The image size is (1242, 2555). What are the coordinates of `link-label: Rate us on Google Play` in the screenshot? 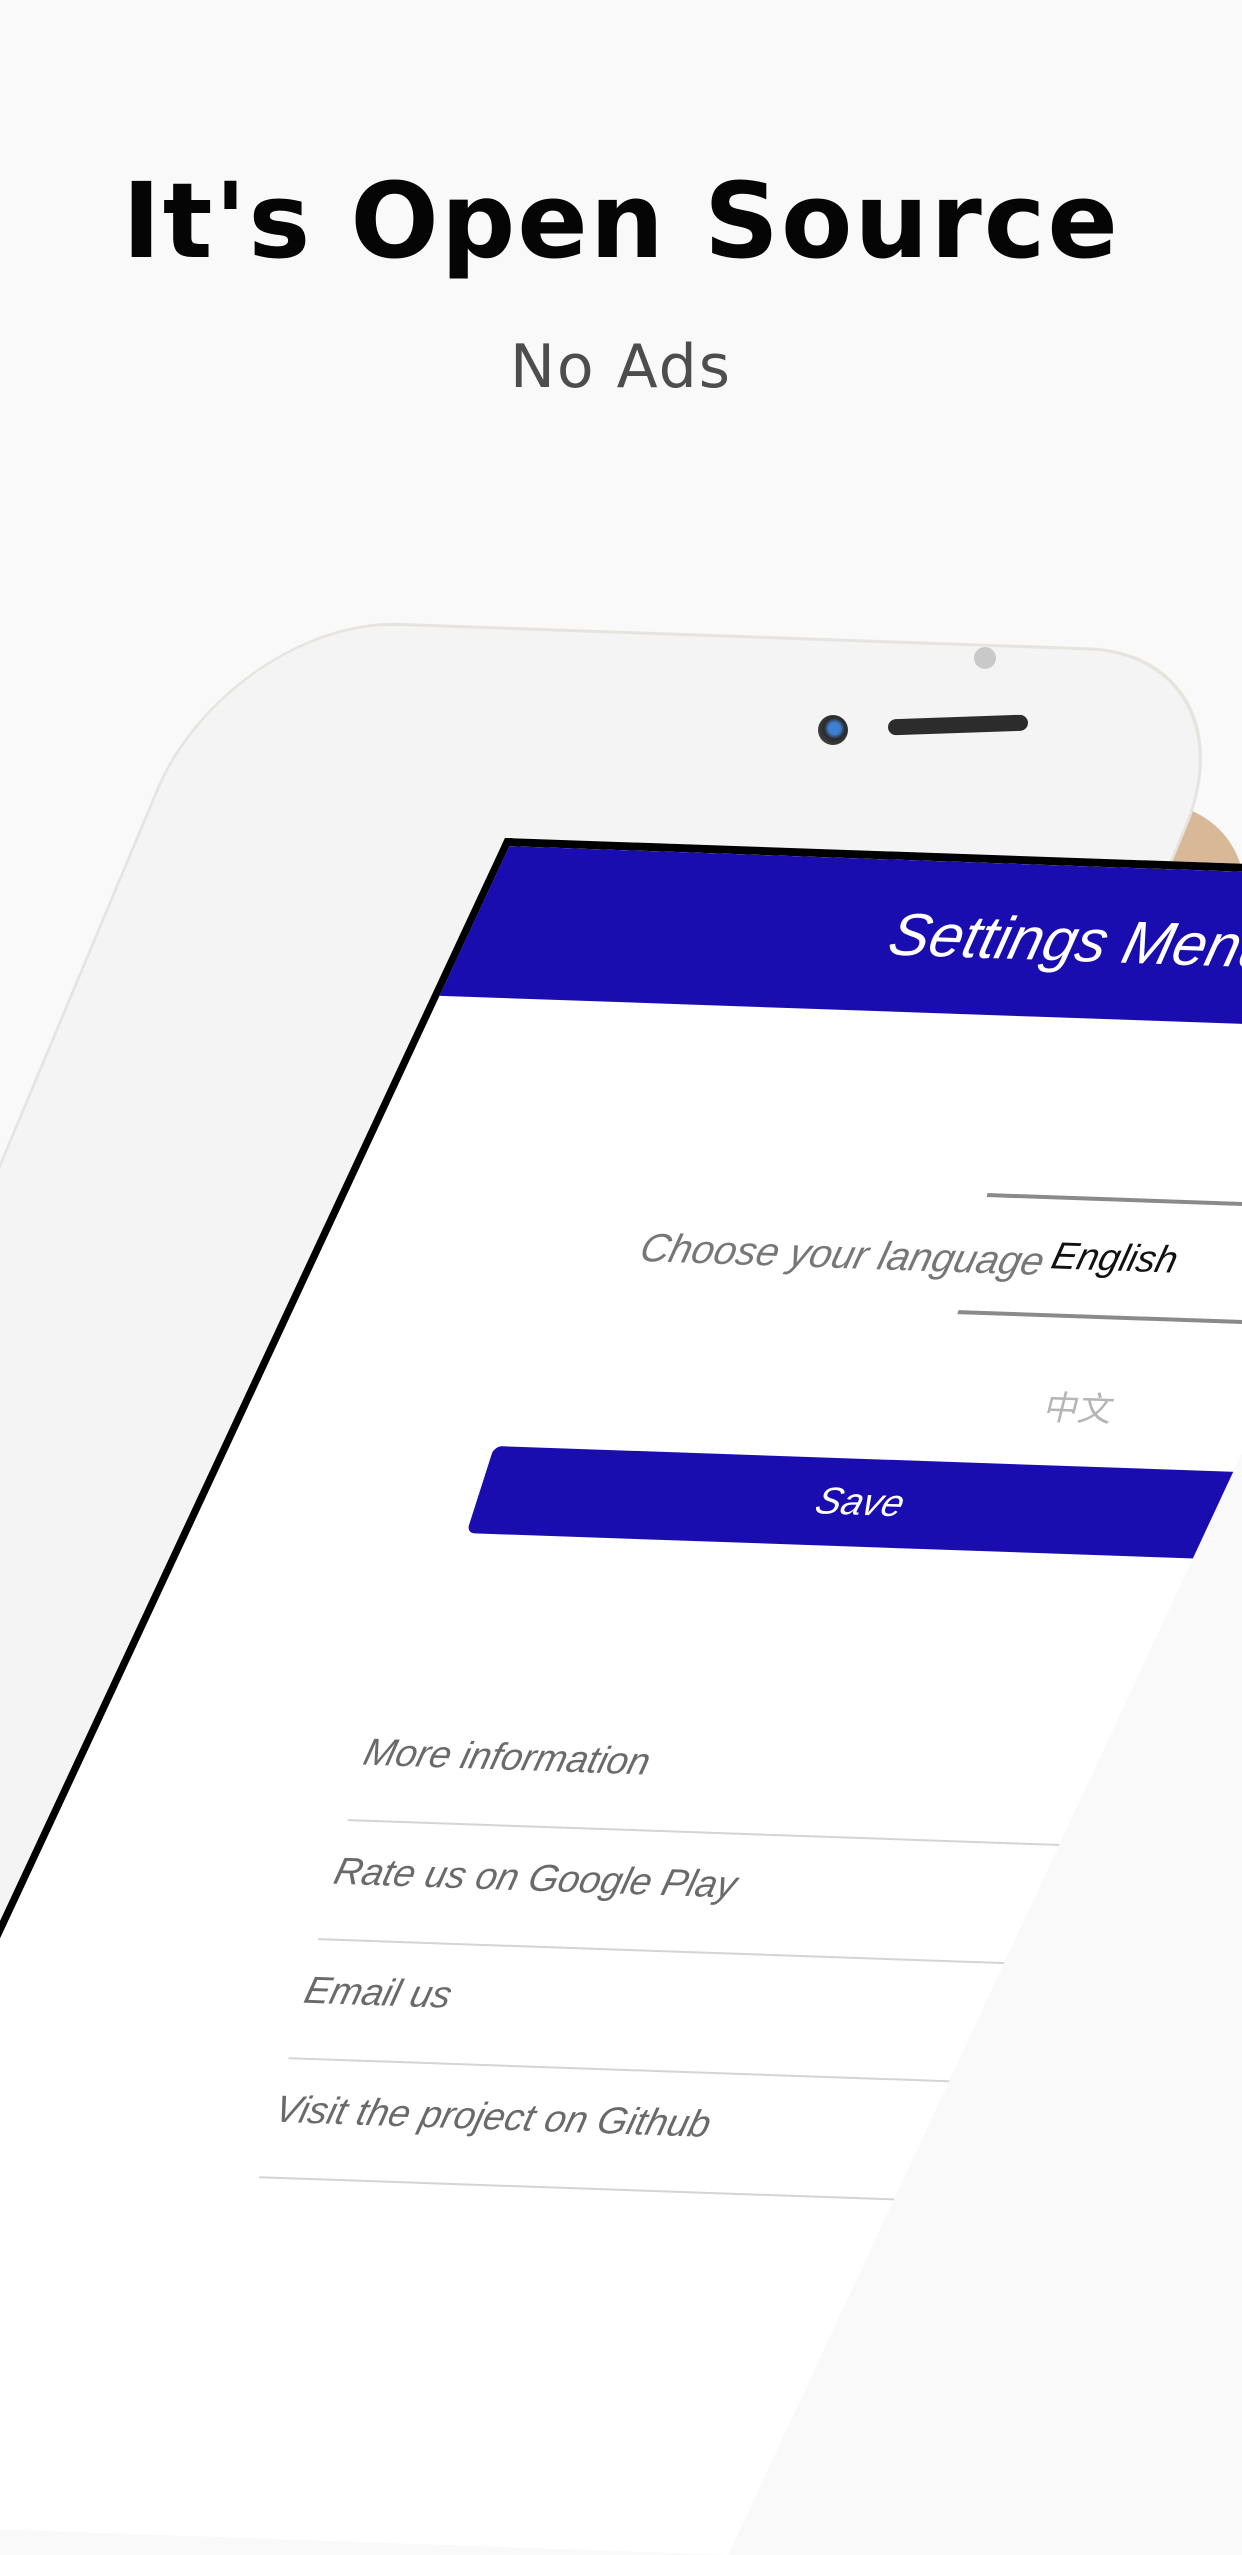 It's located at (535, 1878).